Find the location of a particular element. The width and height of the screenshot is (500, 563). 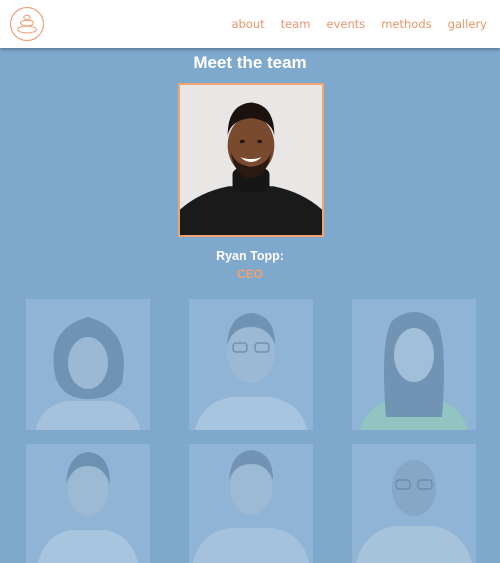

featured-member-role: CEO is located at coordinates (249, 274).